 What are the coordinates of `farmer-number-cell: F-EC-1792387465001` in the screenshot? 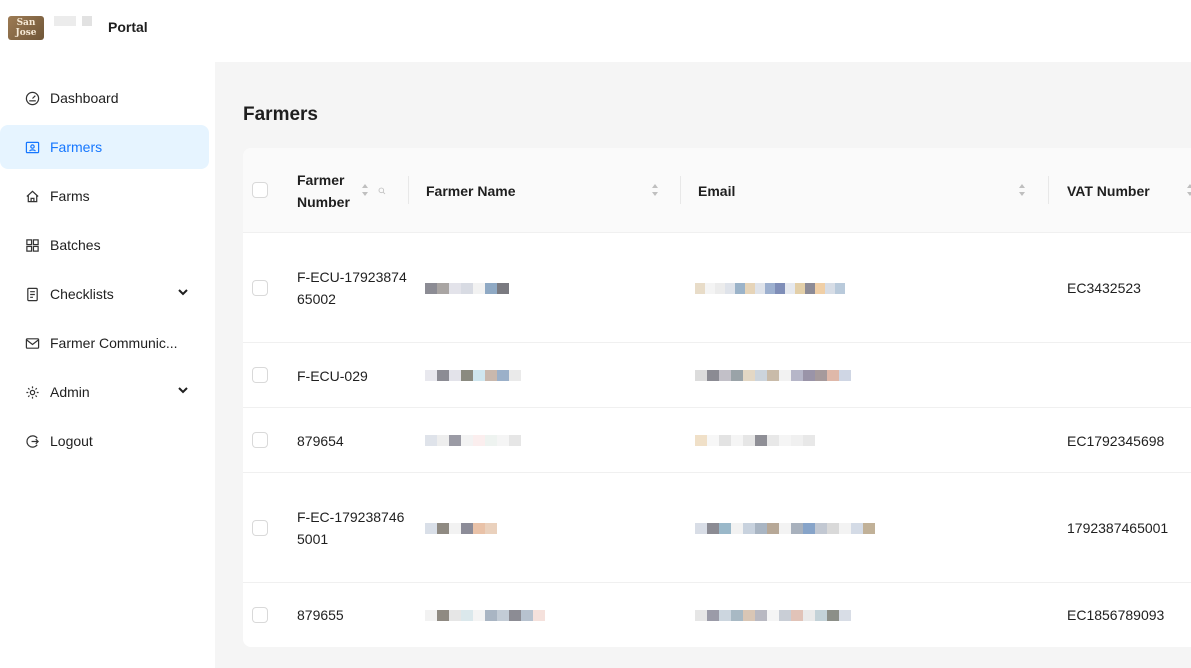 It's located at (351, 528).